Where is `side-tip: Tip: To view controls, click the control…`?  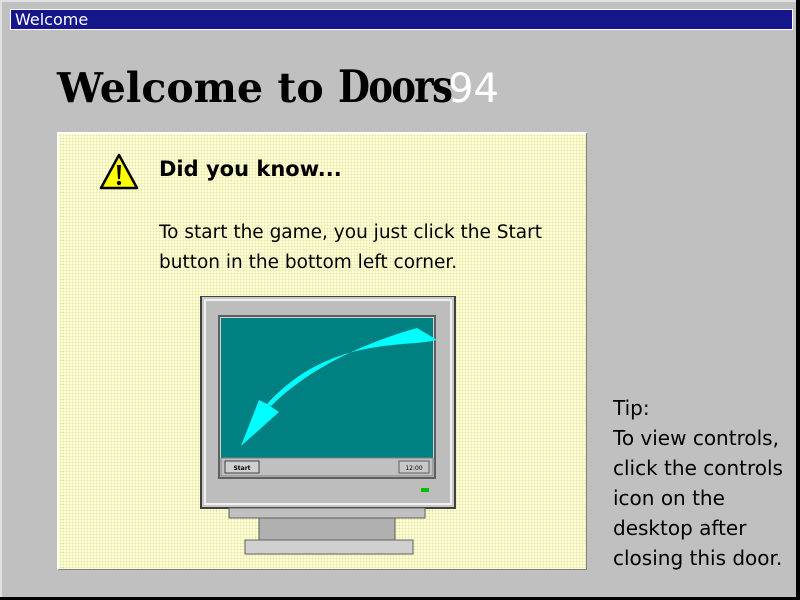 side-tip: Tip: To view controls, click the control… is located at coordinates (705, 483).